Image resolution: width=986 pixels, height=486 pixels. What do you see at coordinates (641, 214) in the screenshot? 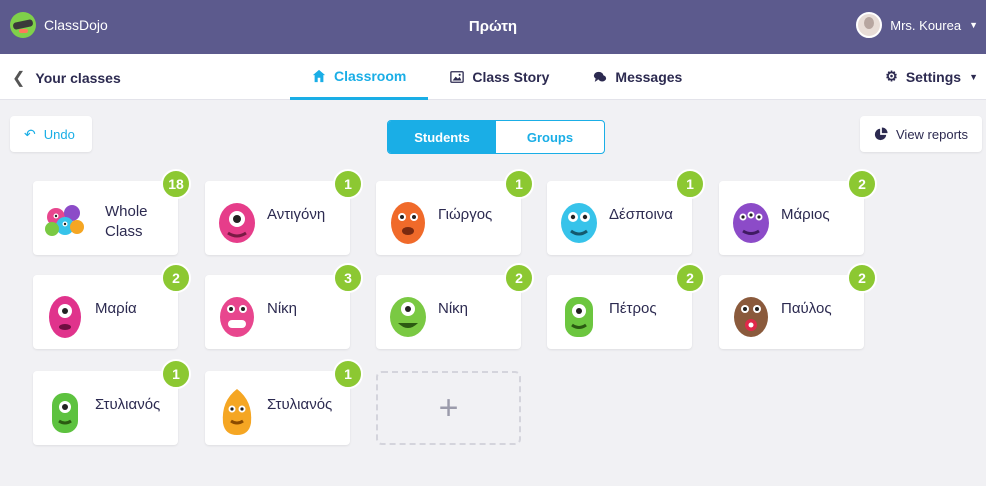
I see `student-name: Δέσποινα` at bounding box center [641, 214].